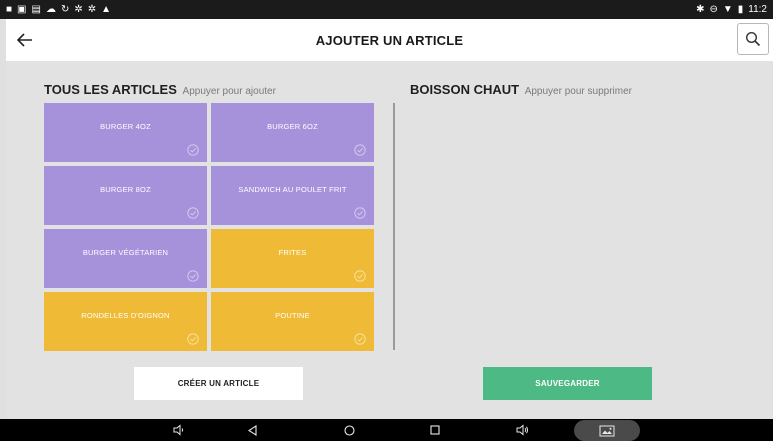  Describe the element at coordinates (125, 195) in the screenshot. I see `article-tile-burger-8oz: BURGER 8OZ` at that location.